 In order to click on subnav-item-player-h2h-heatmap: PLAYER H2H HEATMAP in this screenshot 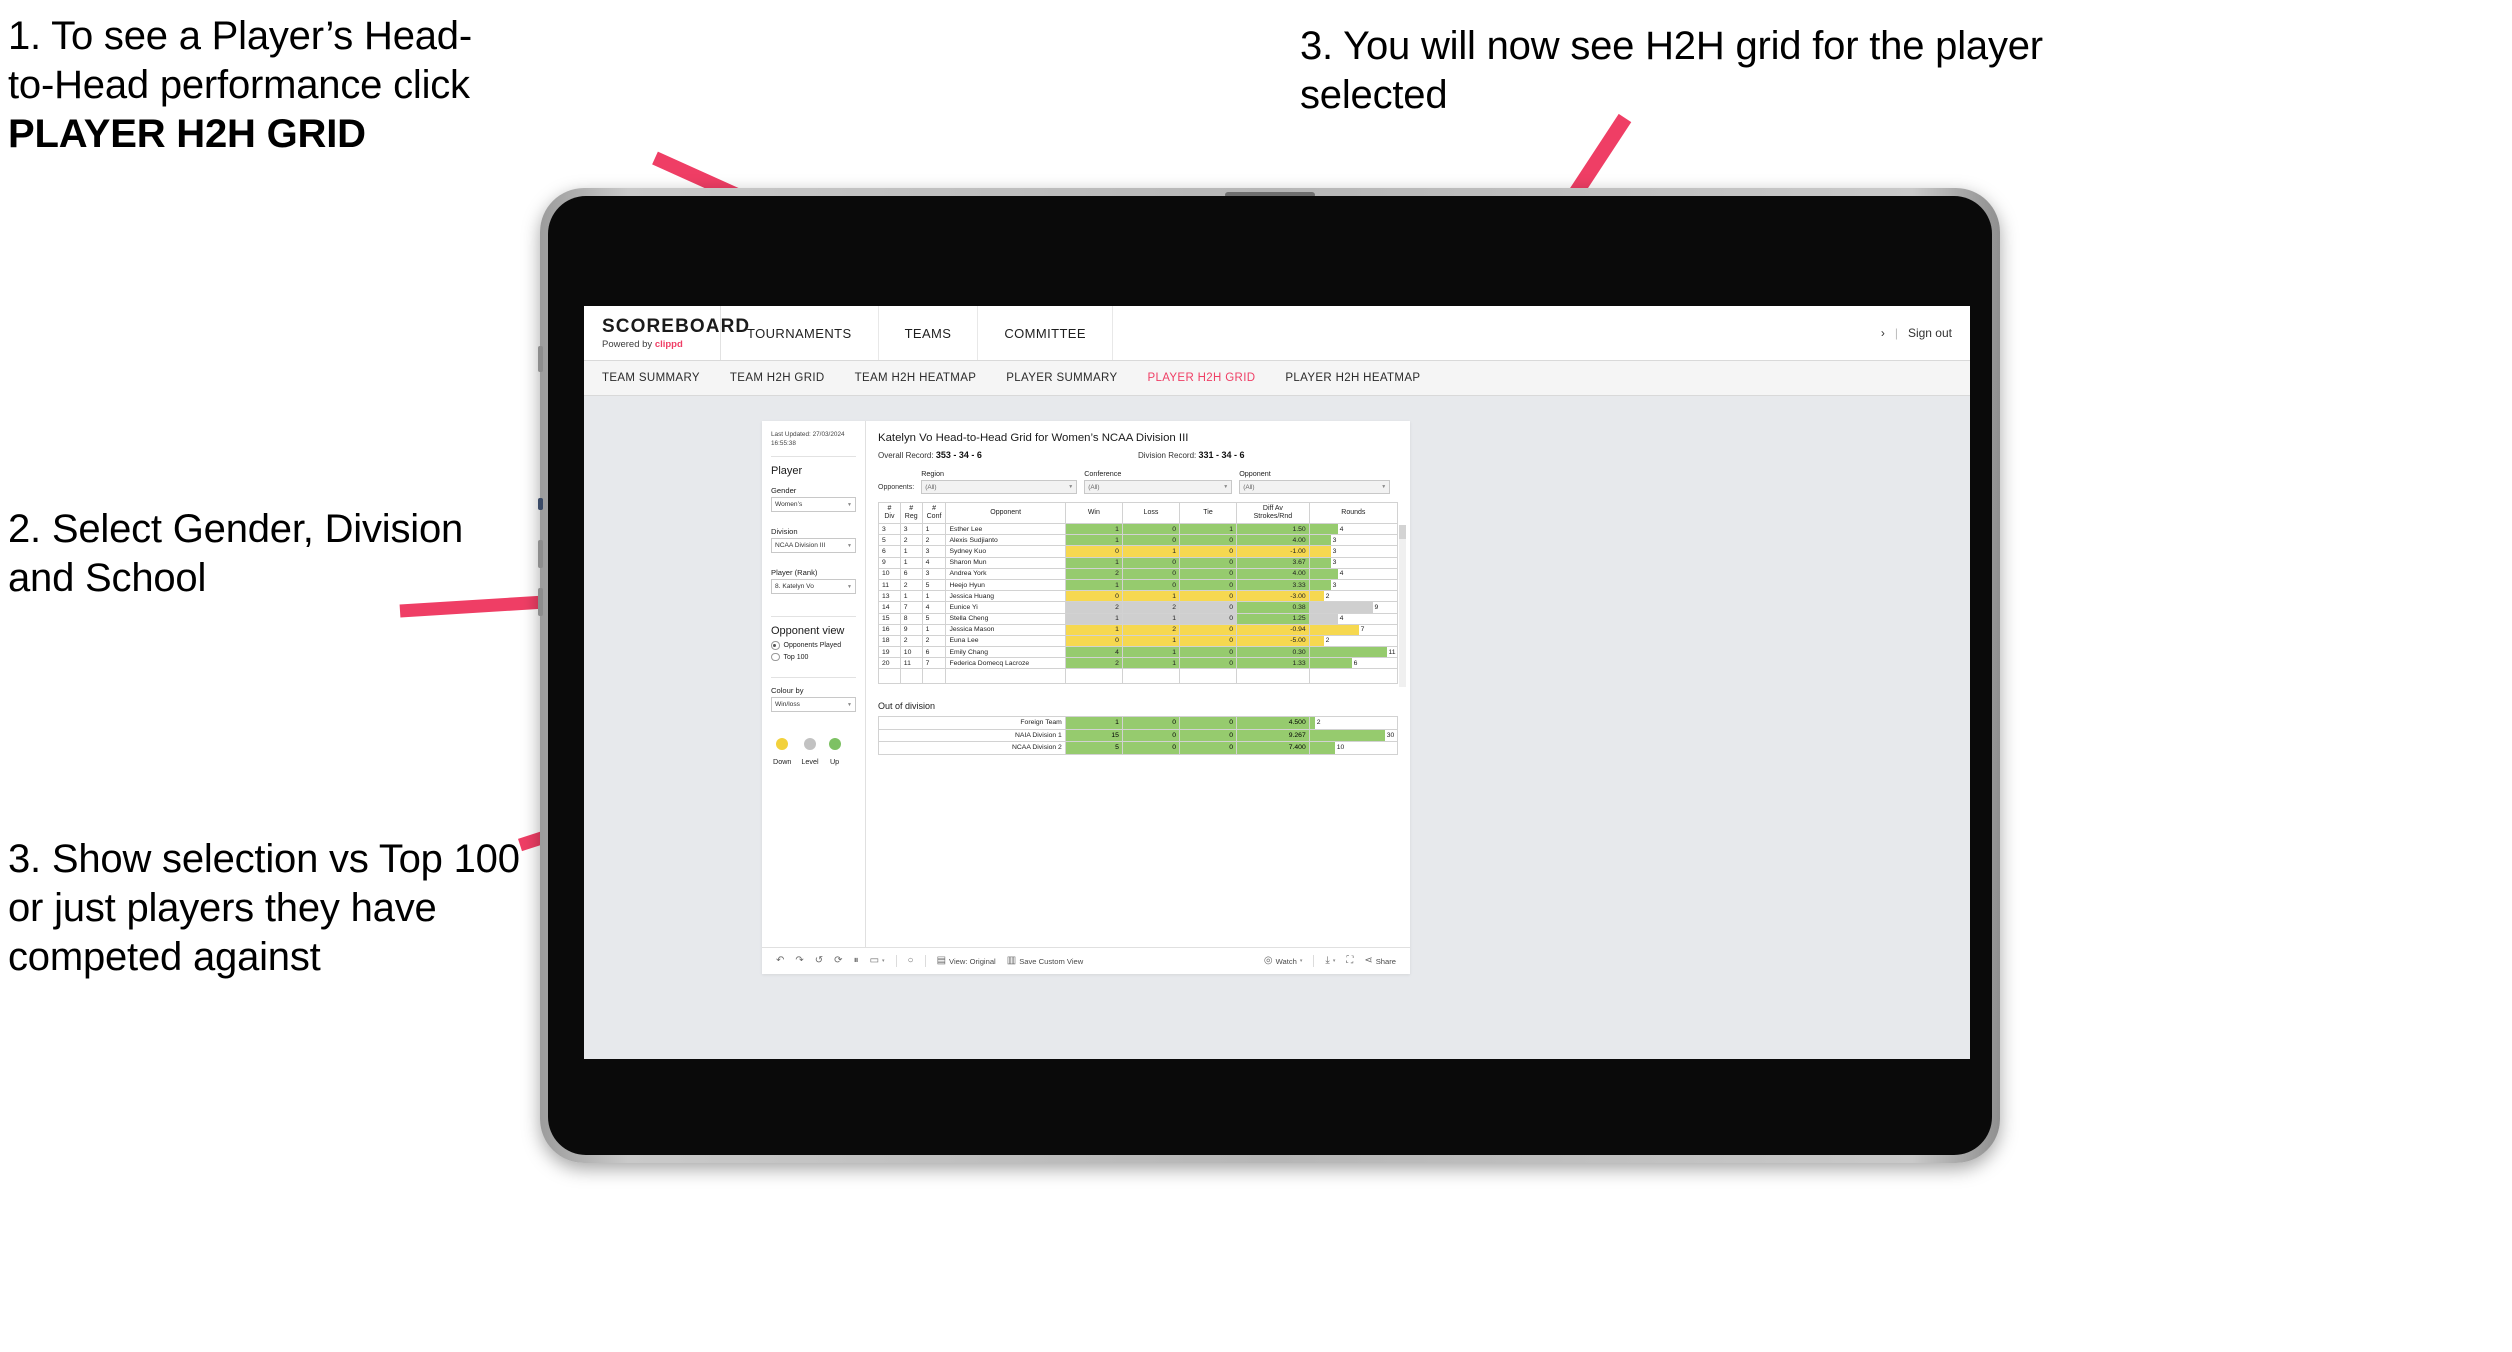, I will do `click(1352, 378)`.